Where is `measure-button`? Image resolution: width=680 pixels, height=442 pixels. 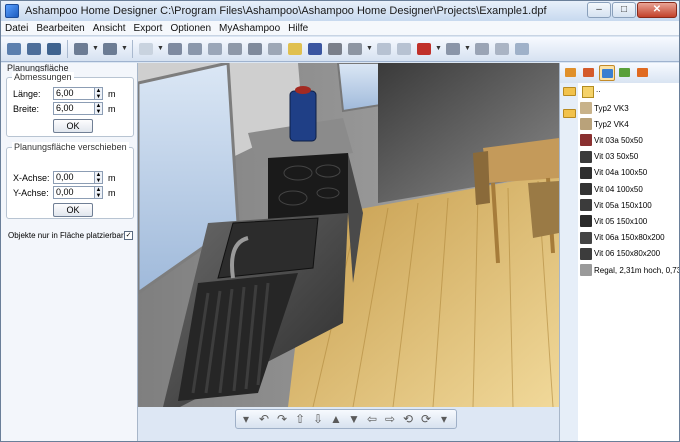 measure-button is located at coordinates (453, 49).